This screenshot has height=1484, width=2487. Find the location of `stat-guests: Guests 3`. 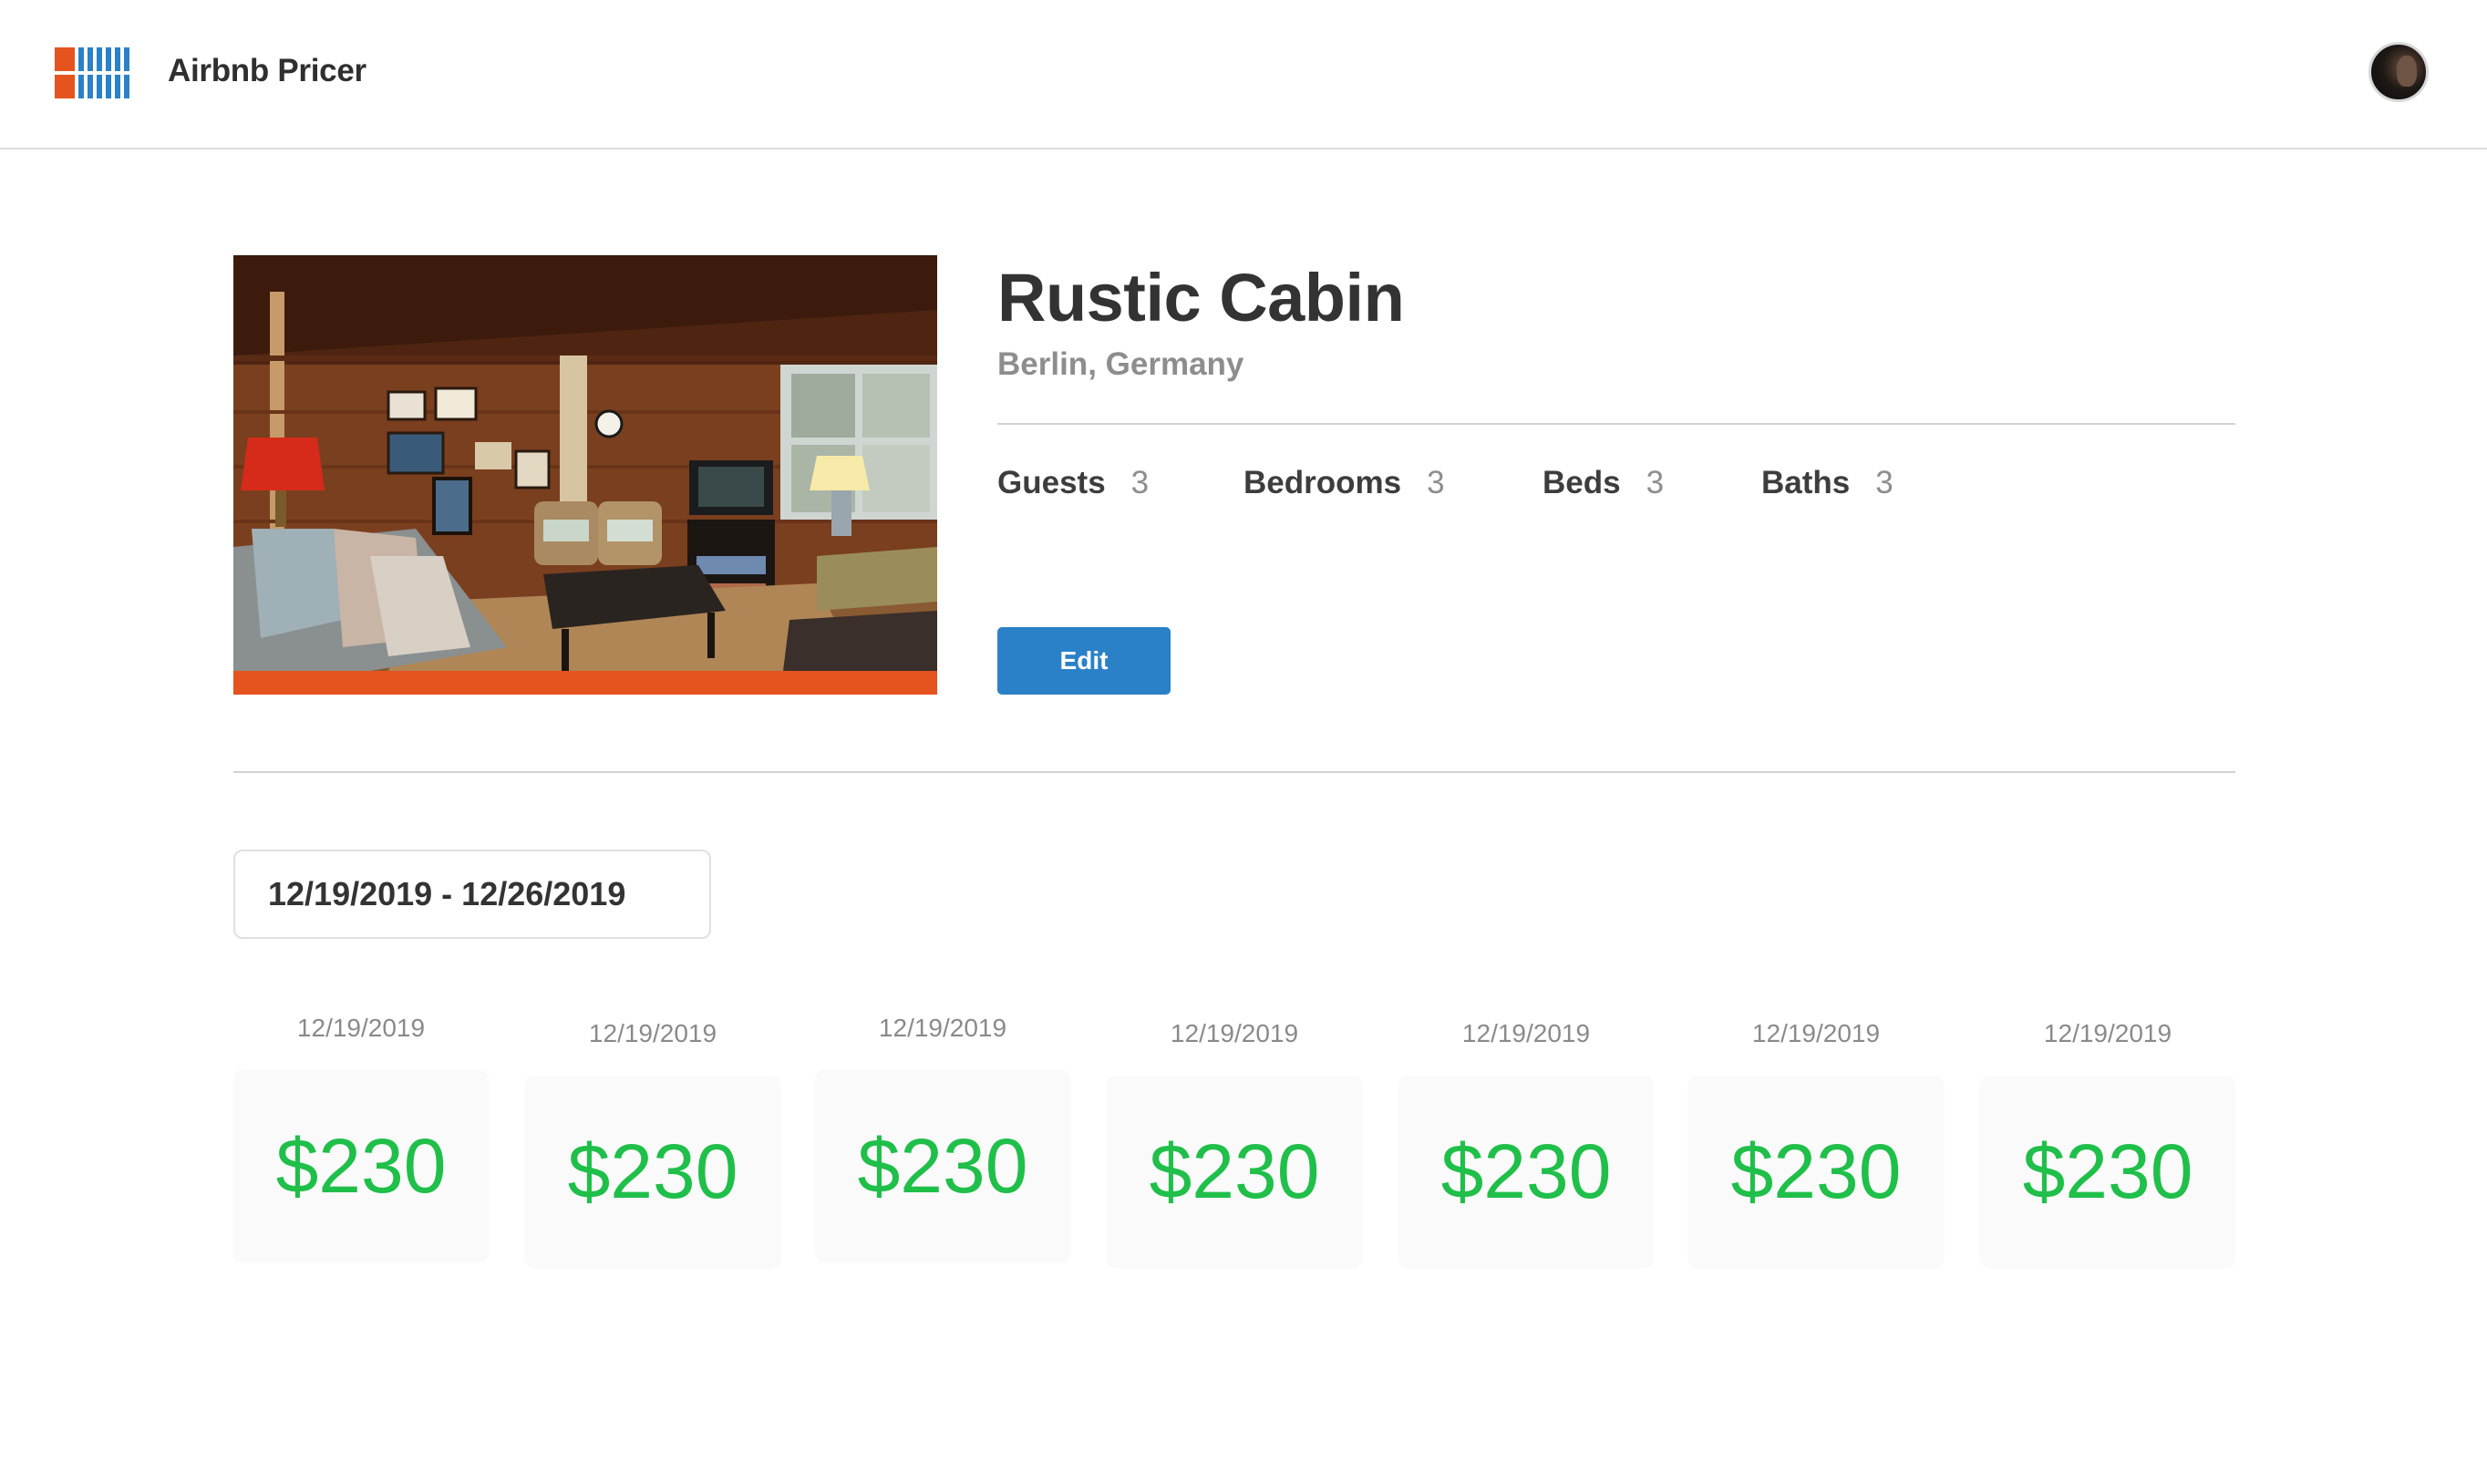

stat-guests: Guests 3 is located at coordinates (1073, 483).